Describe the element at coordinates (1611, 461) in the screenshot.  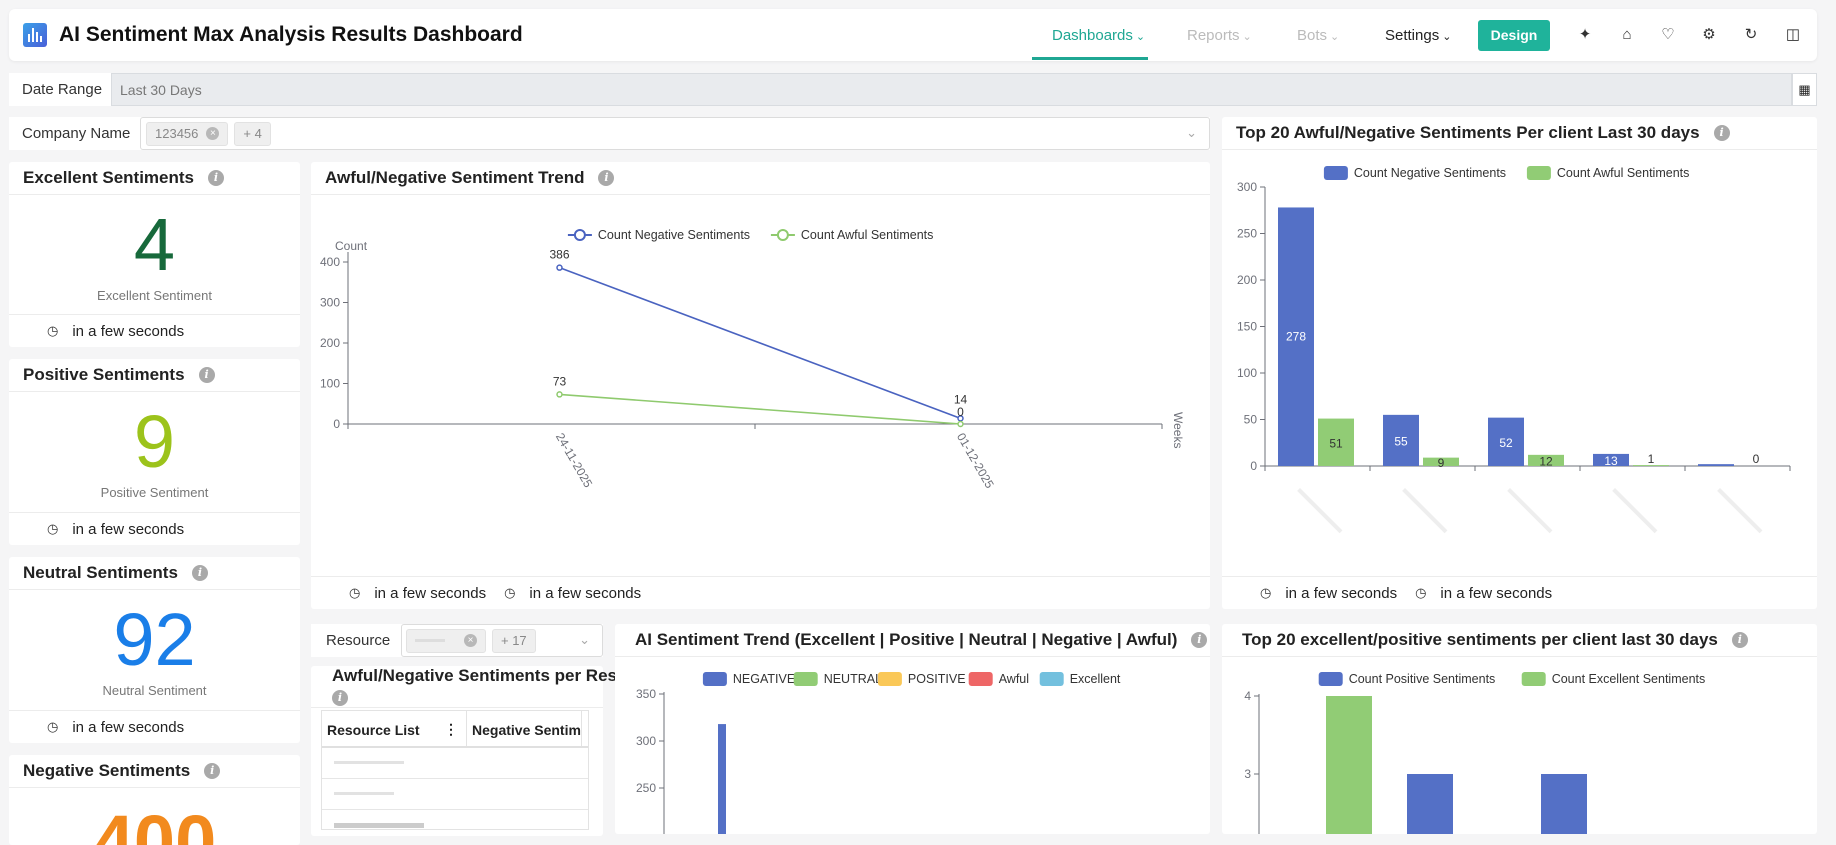
I see `bar-label: 13` at that location.